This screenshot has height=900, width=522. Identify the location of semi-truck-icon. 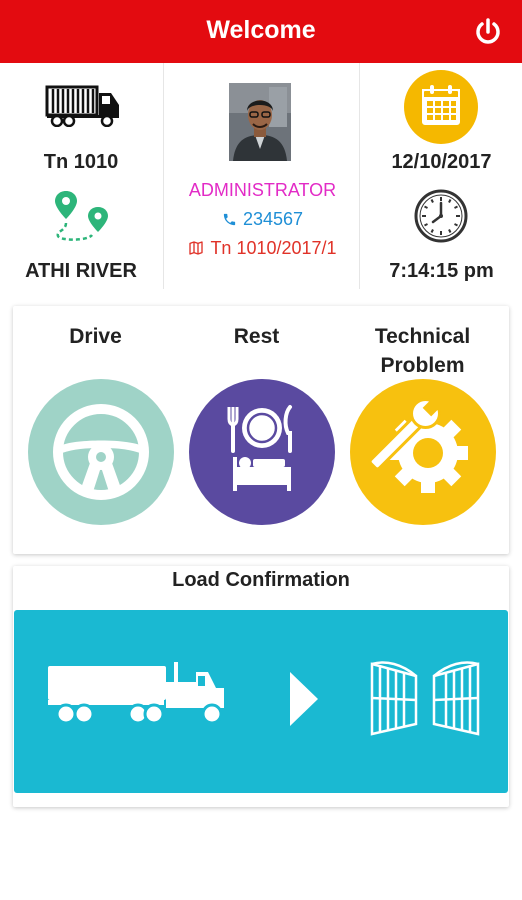
(136, 693).